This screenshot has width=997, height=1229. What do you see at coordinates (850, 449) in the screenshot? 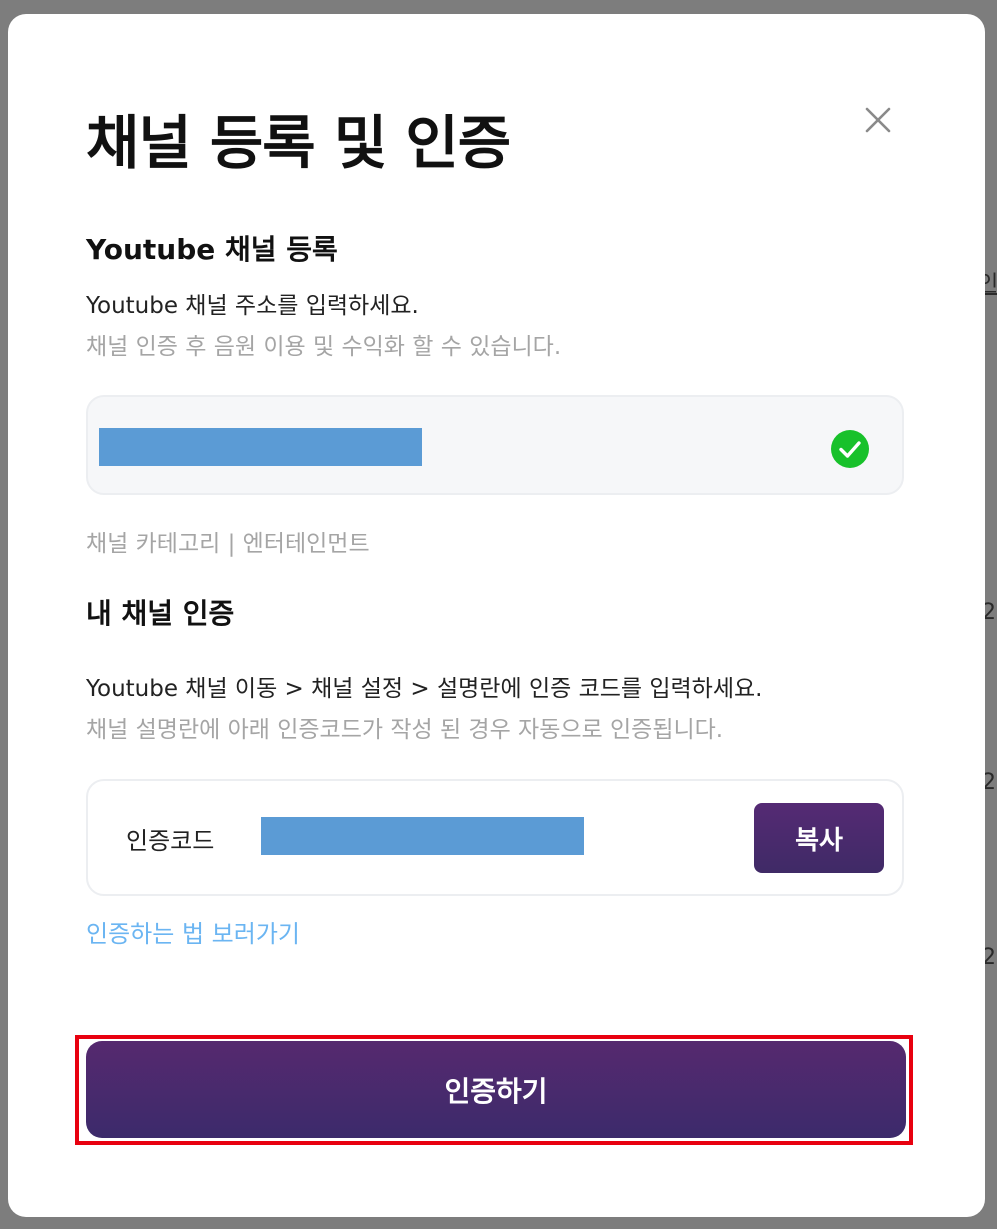
I see `check-circle-icon` at bounding box center [850, 449].